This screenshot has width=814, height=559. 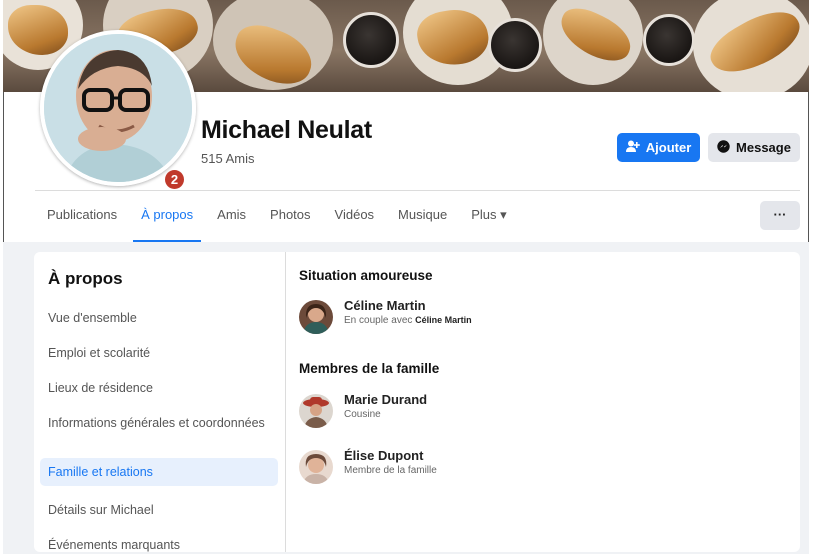 What do you see at coordinates (362, 414) in the screenshot?
I see `family-member-relation: Cousine` at bounding box center [362, 414].